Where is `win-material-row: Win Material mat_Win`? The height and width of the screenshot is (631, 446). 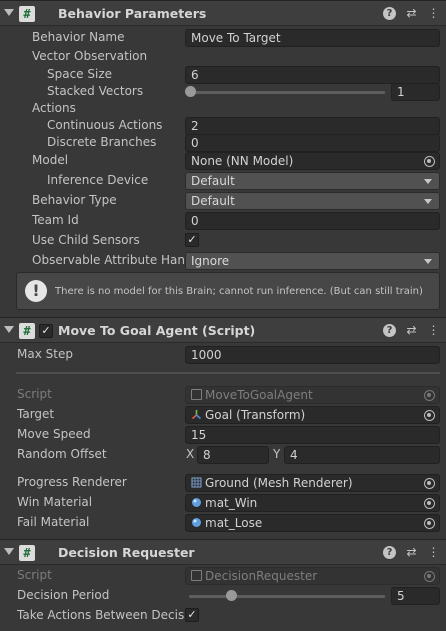 win-material-row: Win Material mat_Win is located at coordinates (223, 503).